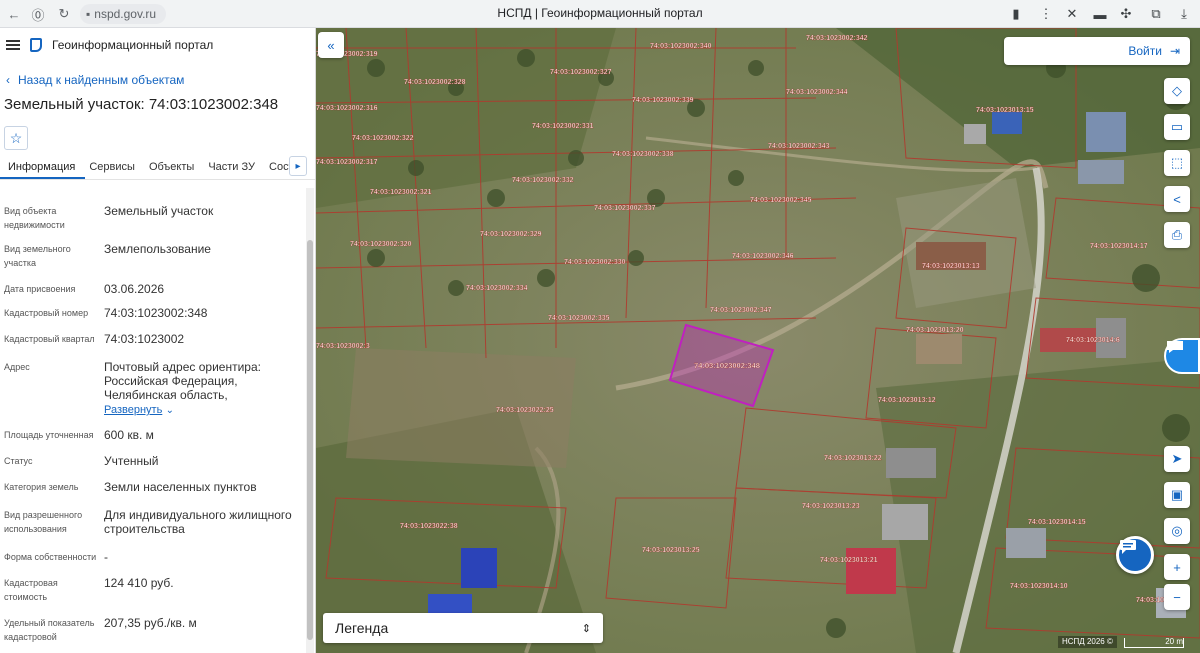 Image resolution: width=1200 pixels, height=653 pixels. I want to click on favorite-star-icon: ☆, so click(16, 138).